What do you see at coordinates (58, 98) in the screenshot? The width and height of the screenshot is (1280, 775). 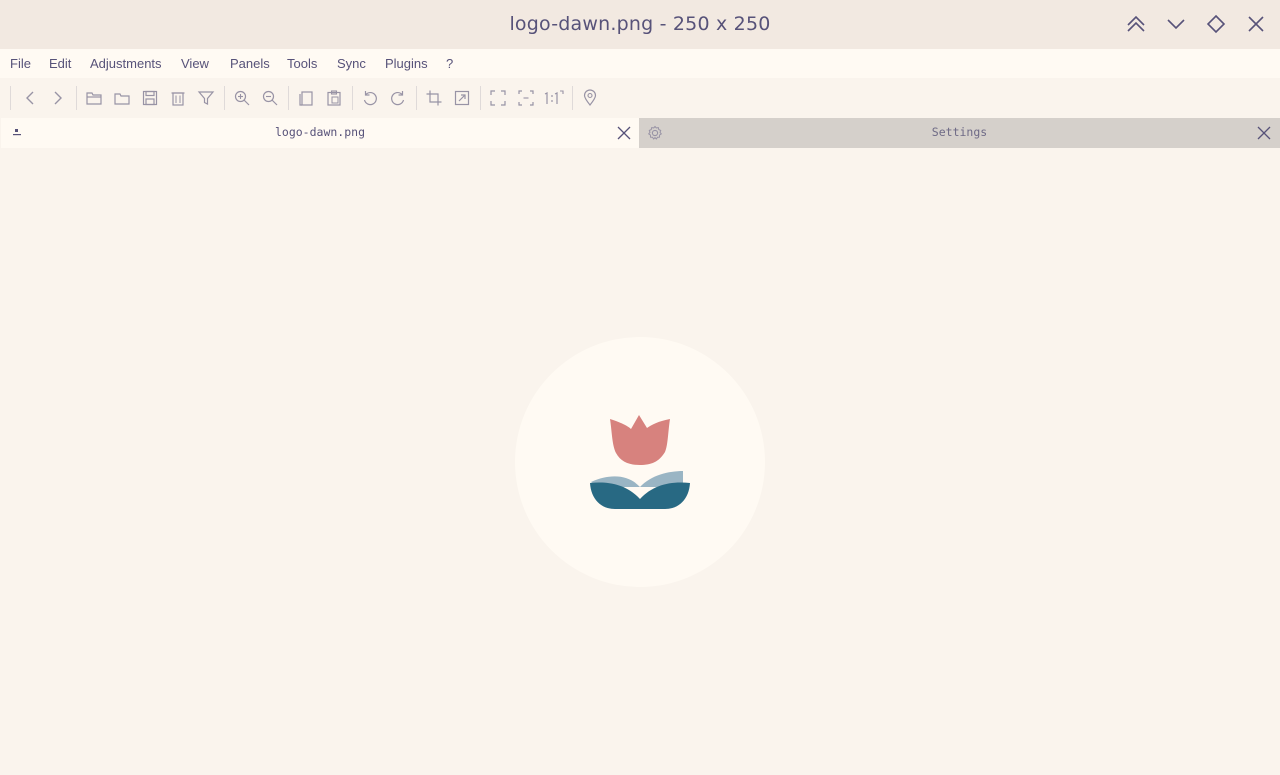 I see `forward-arrow-icon` at bounding box center [58, 98].